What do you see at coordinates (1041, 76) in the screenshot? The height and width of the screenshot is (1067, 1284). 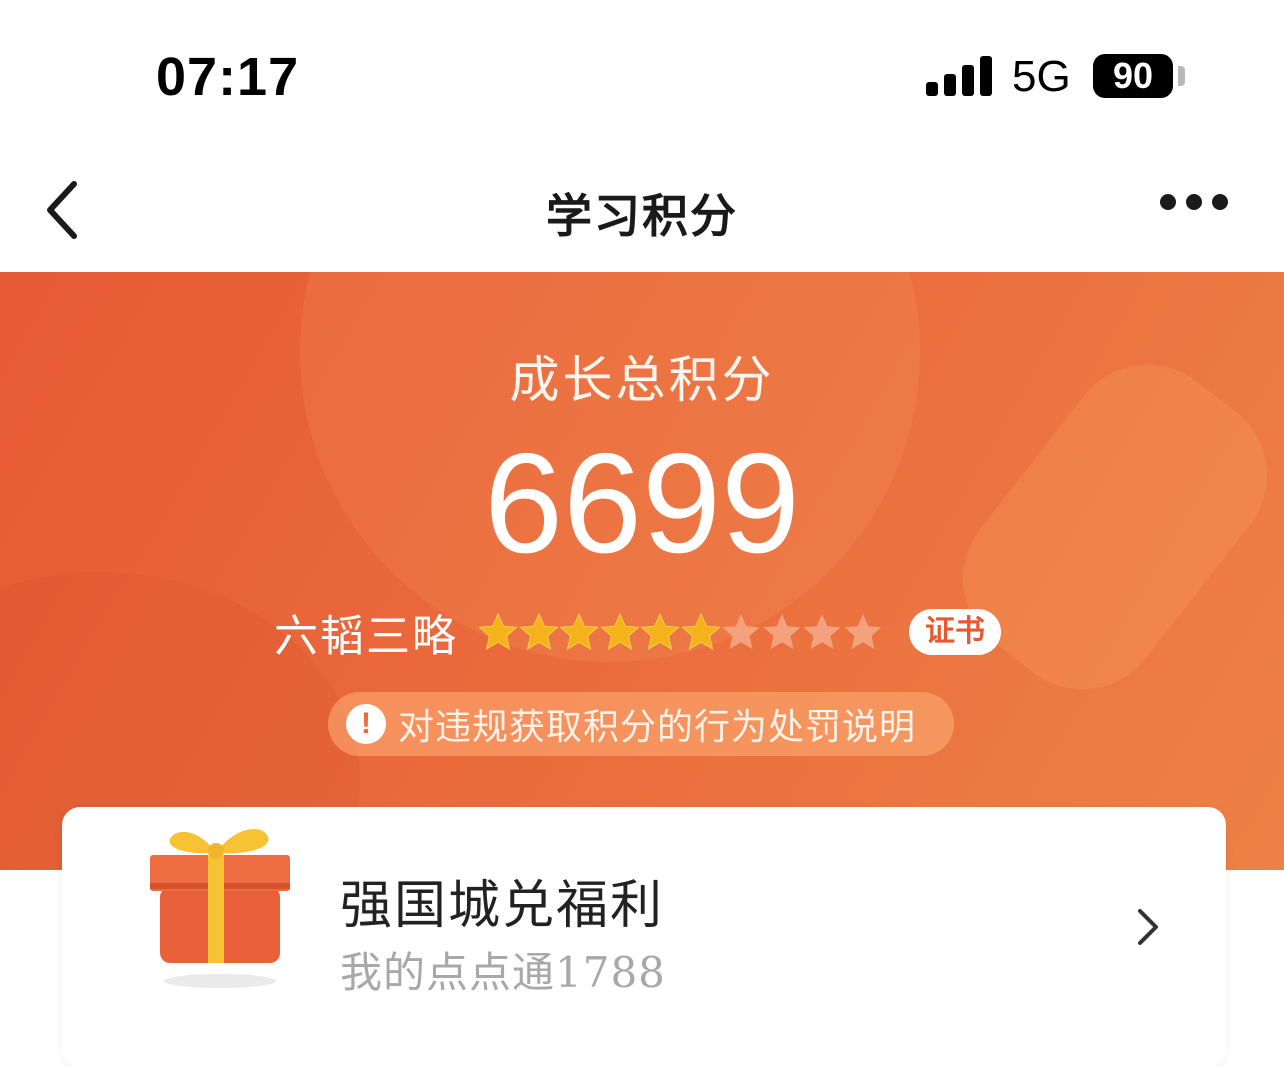 I see `network-type: 5G` at bounding box center [1041, 76].